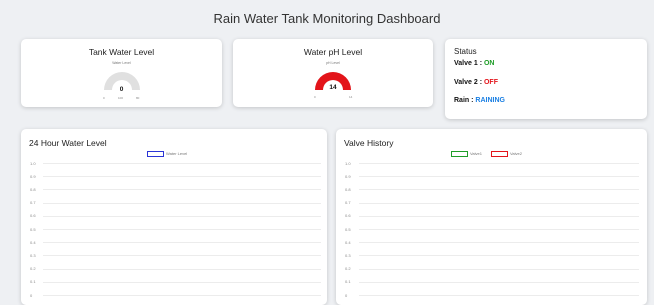 This screenshot has height=305, width=654. I want to click on valve2-value: OFF, so click(490, 82).